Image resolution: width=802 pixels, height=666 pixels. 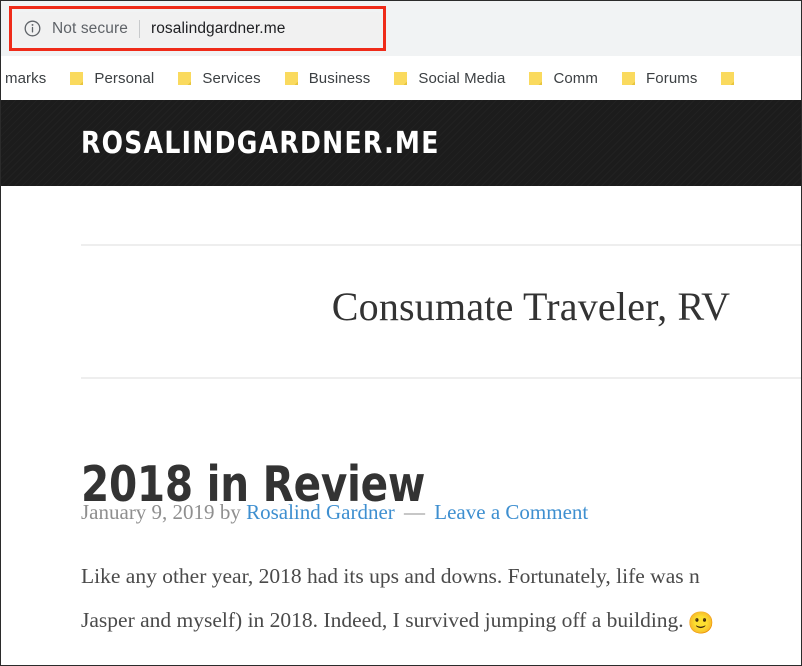 I want to click on bookmark-item-comm: Comm, so click(x=562, y=78).